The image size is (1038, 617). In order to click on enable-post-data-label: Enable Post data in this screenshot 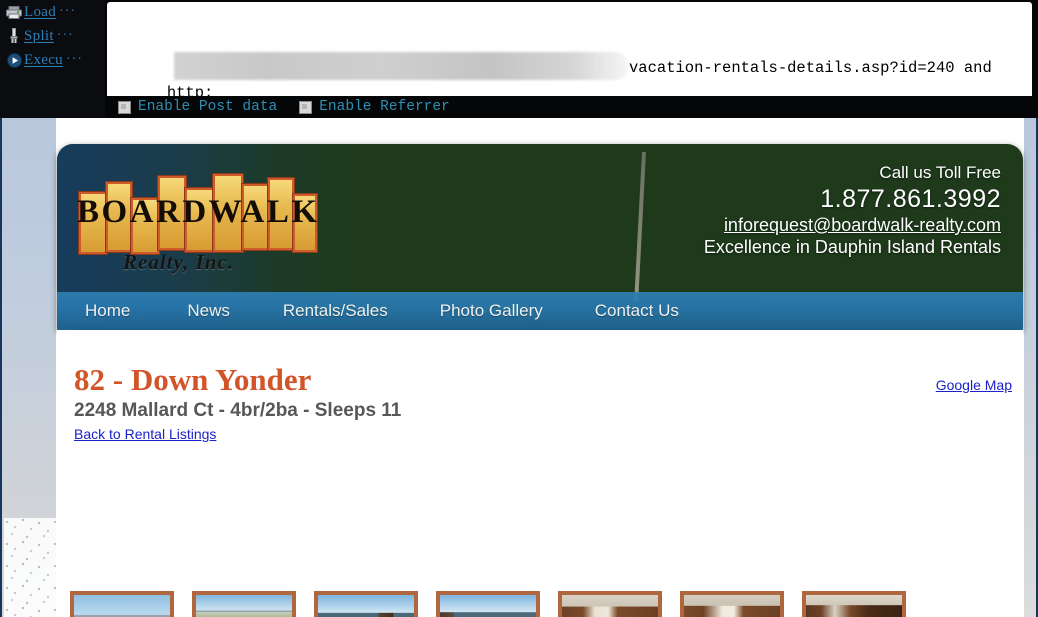, I will do `click(208, 107)`.